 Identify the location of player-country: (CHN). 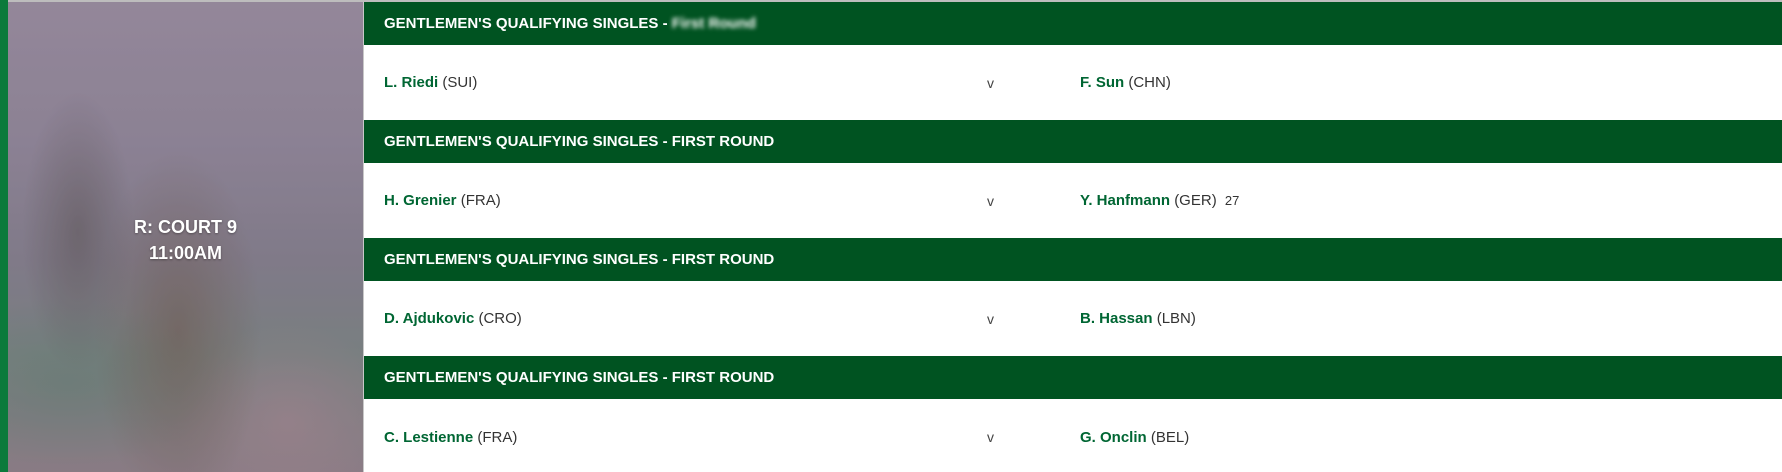
(1149, 82).